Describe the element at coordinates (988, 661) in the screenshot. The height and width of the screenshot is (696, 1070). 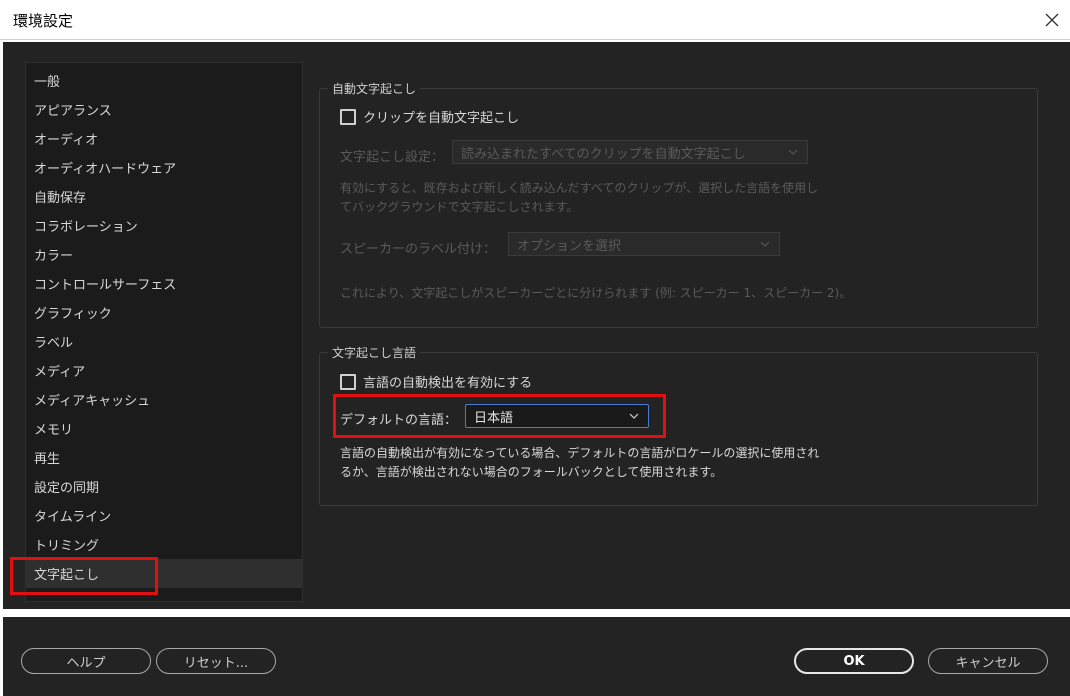
I see `cancel-button: キャンセル` at that location.